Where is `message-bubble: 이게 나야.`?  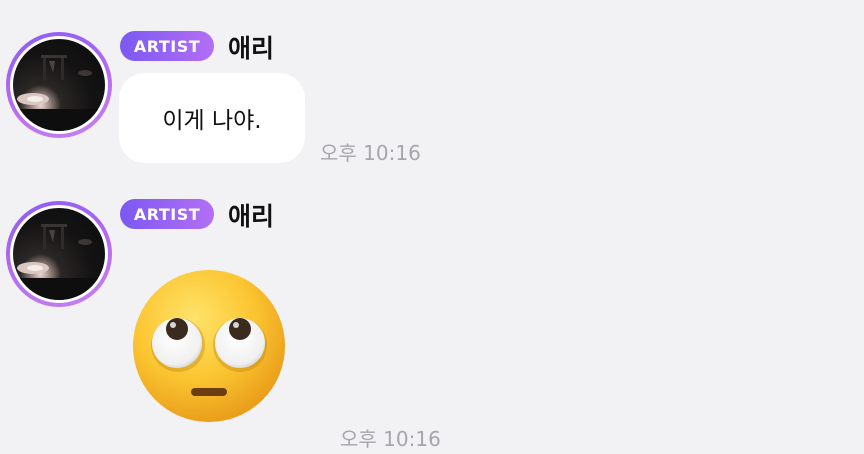 message-bubble: 이게 나야. is located at coordinates (212, 118).